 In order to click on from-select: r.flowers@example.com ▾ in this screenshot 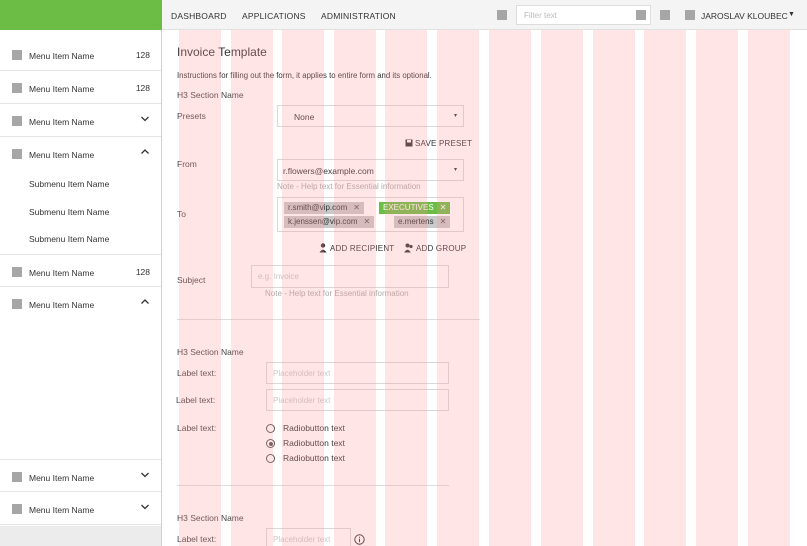, I will do `click(370, 170)`.